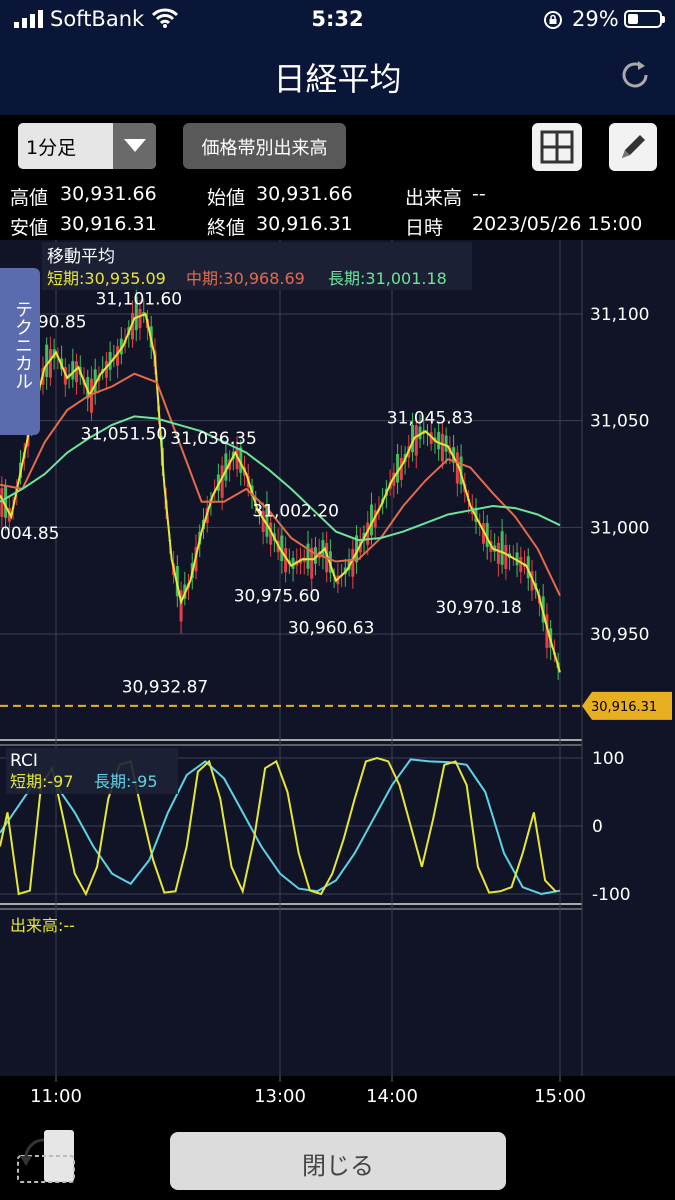 Image resolution: width=675 pixels, height=1200 pixels. What do you see at coordinates (29, 228) in the screenshot?
I see `low-label: 安値` at bounding box center [29, 228].